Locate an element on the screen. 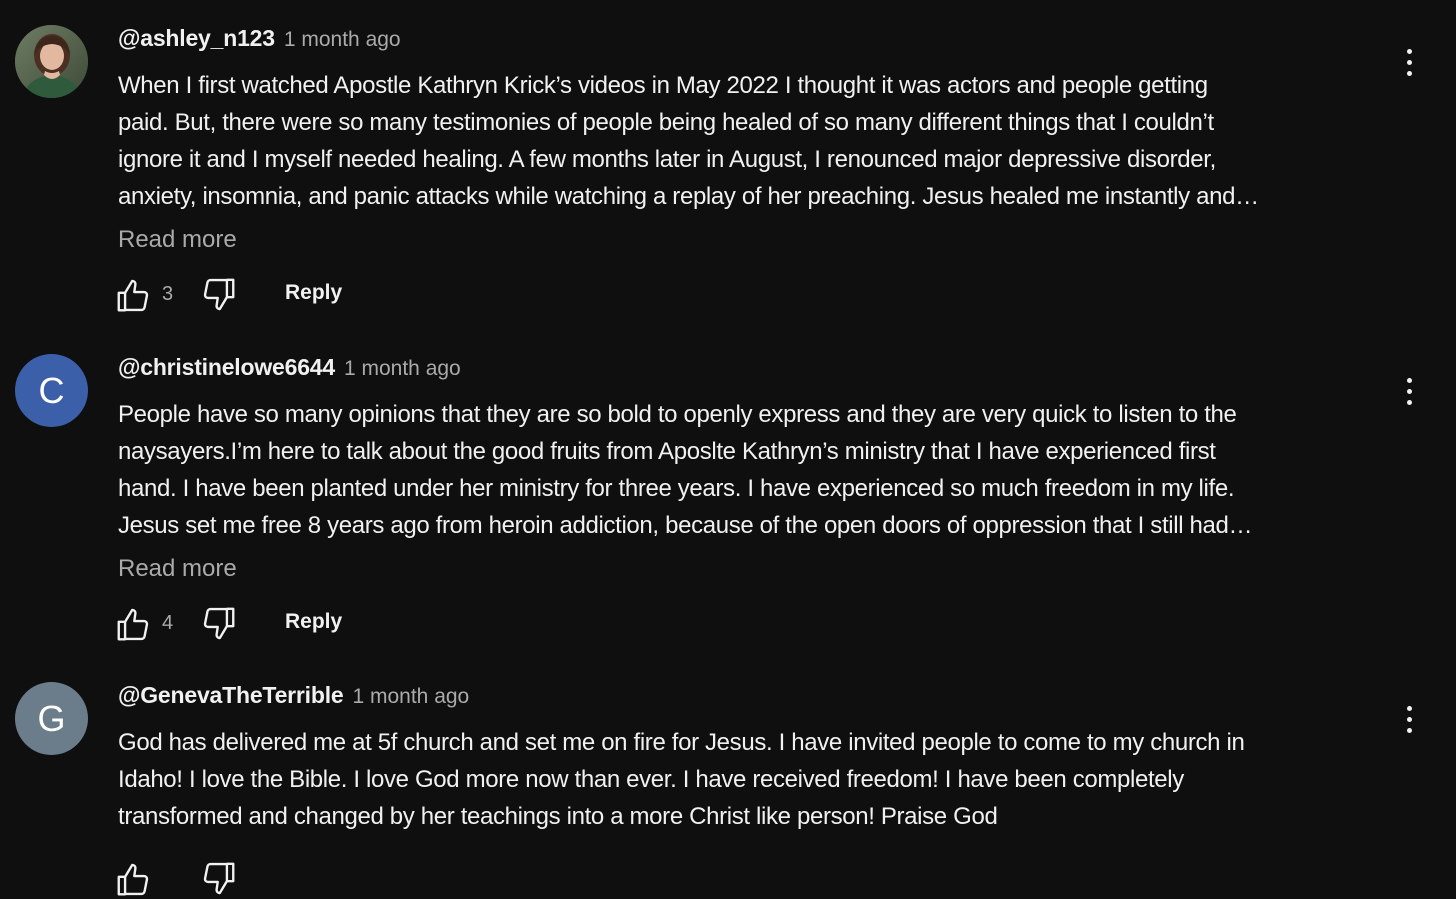 This screenshot has height=899, width=1456. avatar: G is located at coordinates (51, 718).